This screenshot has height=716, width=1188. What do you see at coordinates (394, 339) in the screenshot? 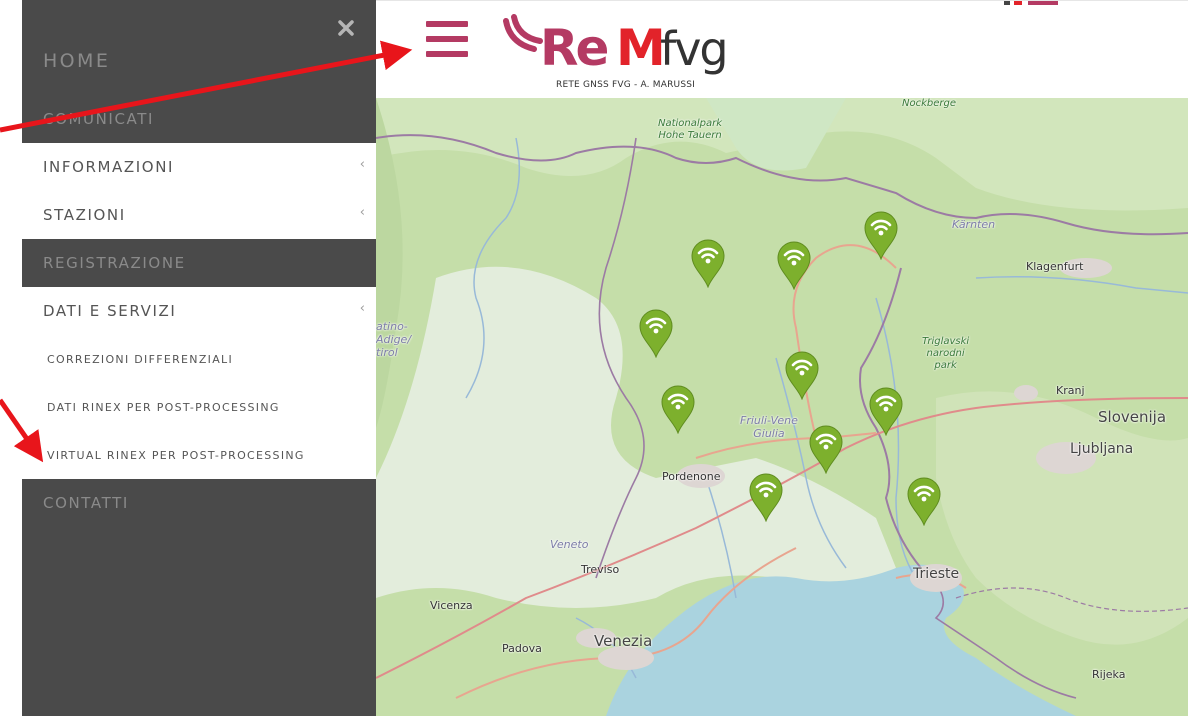
I see `map-label-alto-adige: atino- Adige/ tirol` at bounding box center [394, 339].